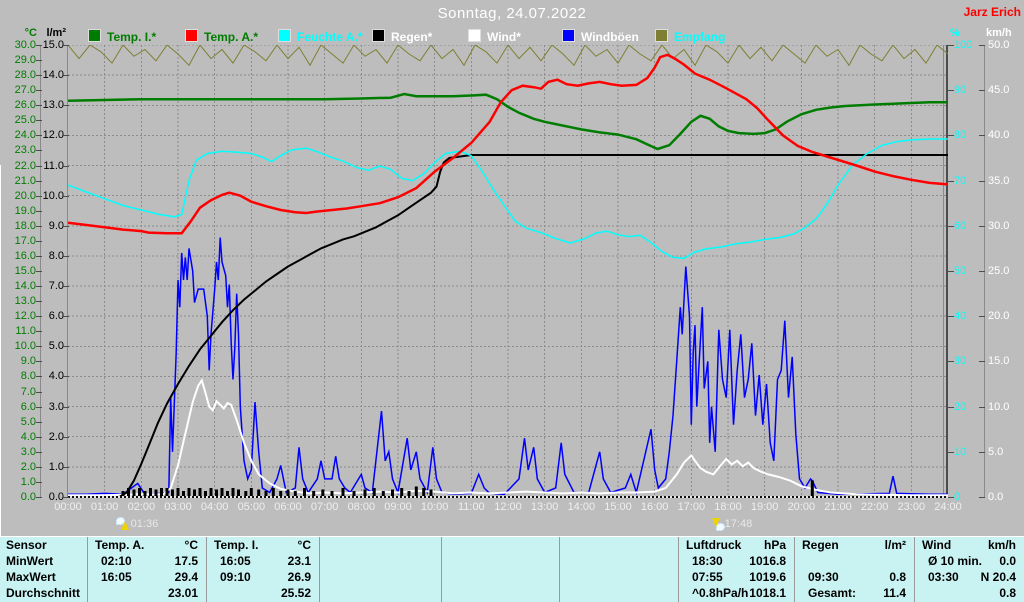 This screenshot has width=1024, height=602. I want to click on x-axis-label: 06:00, so click(288, 507).